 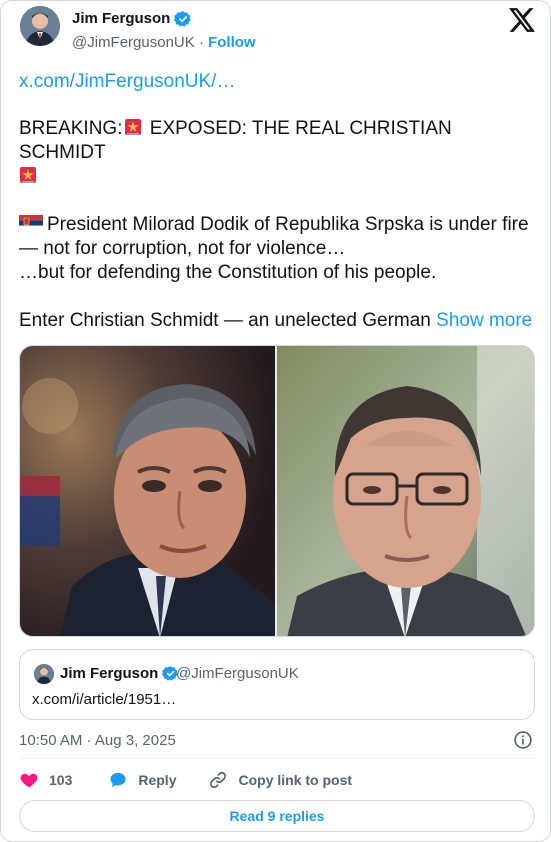 What do you see at coordinates (232, 42) in the screenshot?
I see `follow-button: Follow` at bounding box center [232, 42].